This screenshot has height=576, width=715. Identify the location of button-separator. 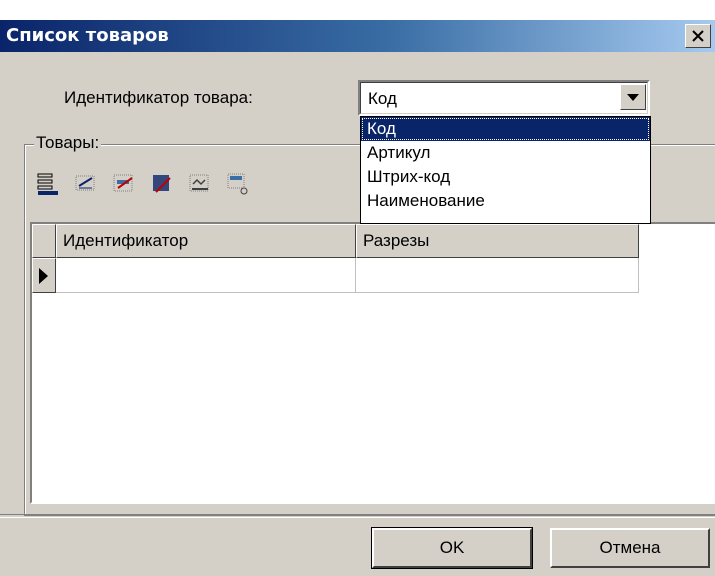
(357, 516).